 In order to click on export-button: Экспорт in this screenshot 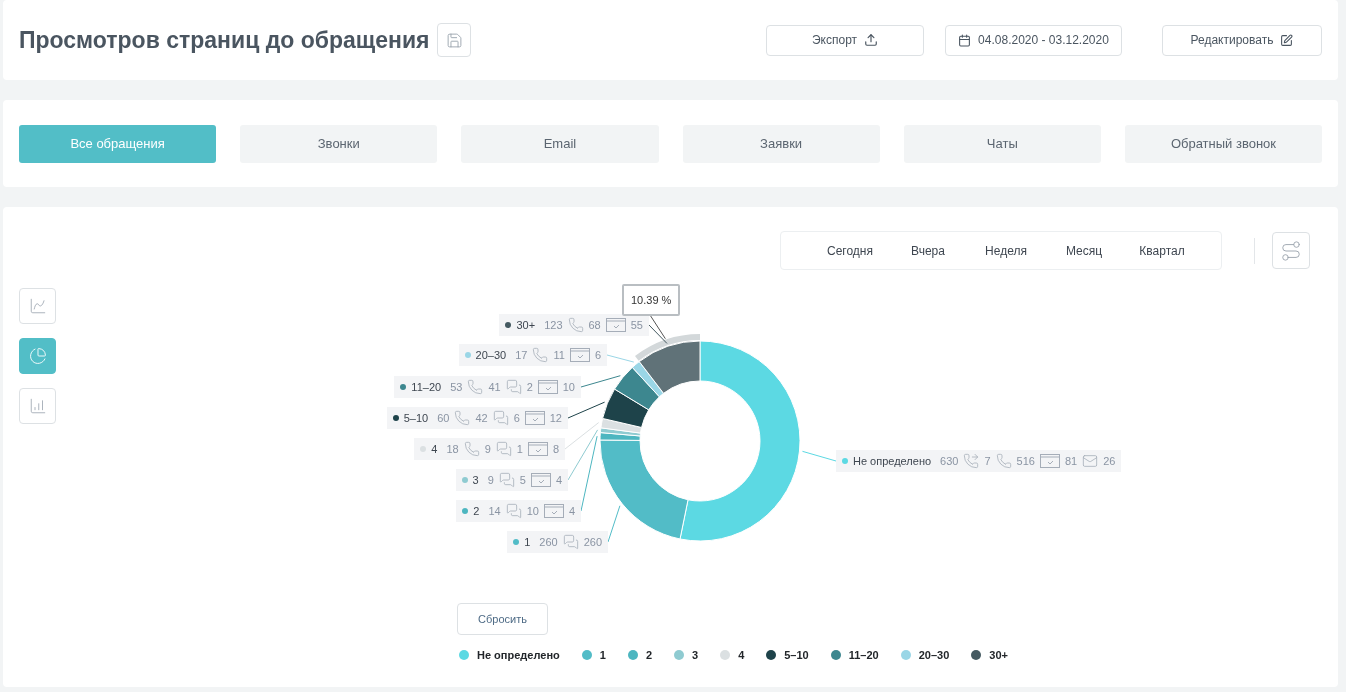, I will do `click(845, 40)`.